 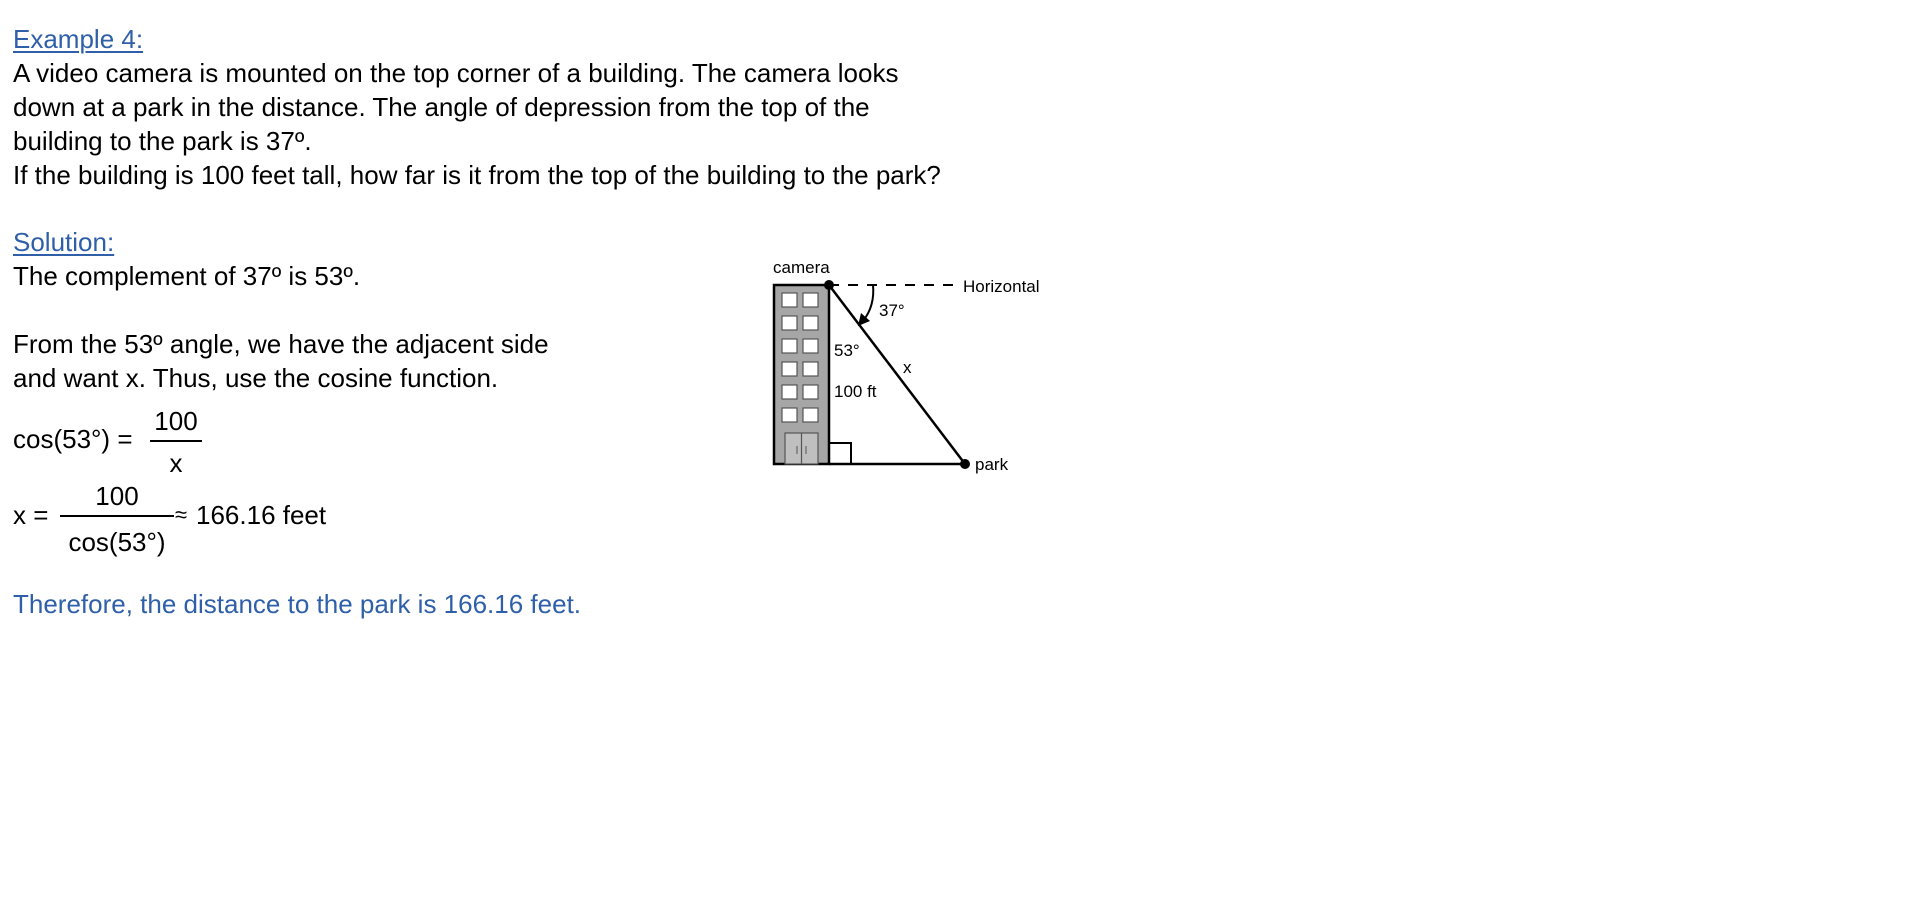 I want to click on approx-symbol: ≈, so click(x=181, y=514).